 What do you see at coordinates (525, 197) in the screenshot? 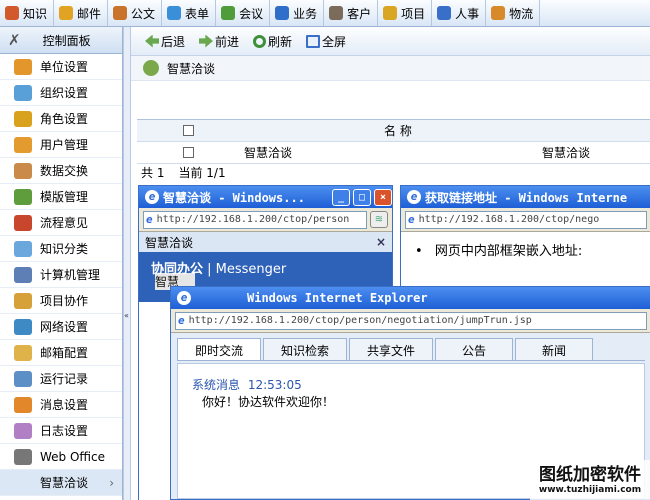
I see `window-link-titlebar: e 获取链接地址 - Windows Interne` at bounding box center [525, 197].